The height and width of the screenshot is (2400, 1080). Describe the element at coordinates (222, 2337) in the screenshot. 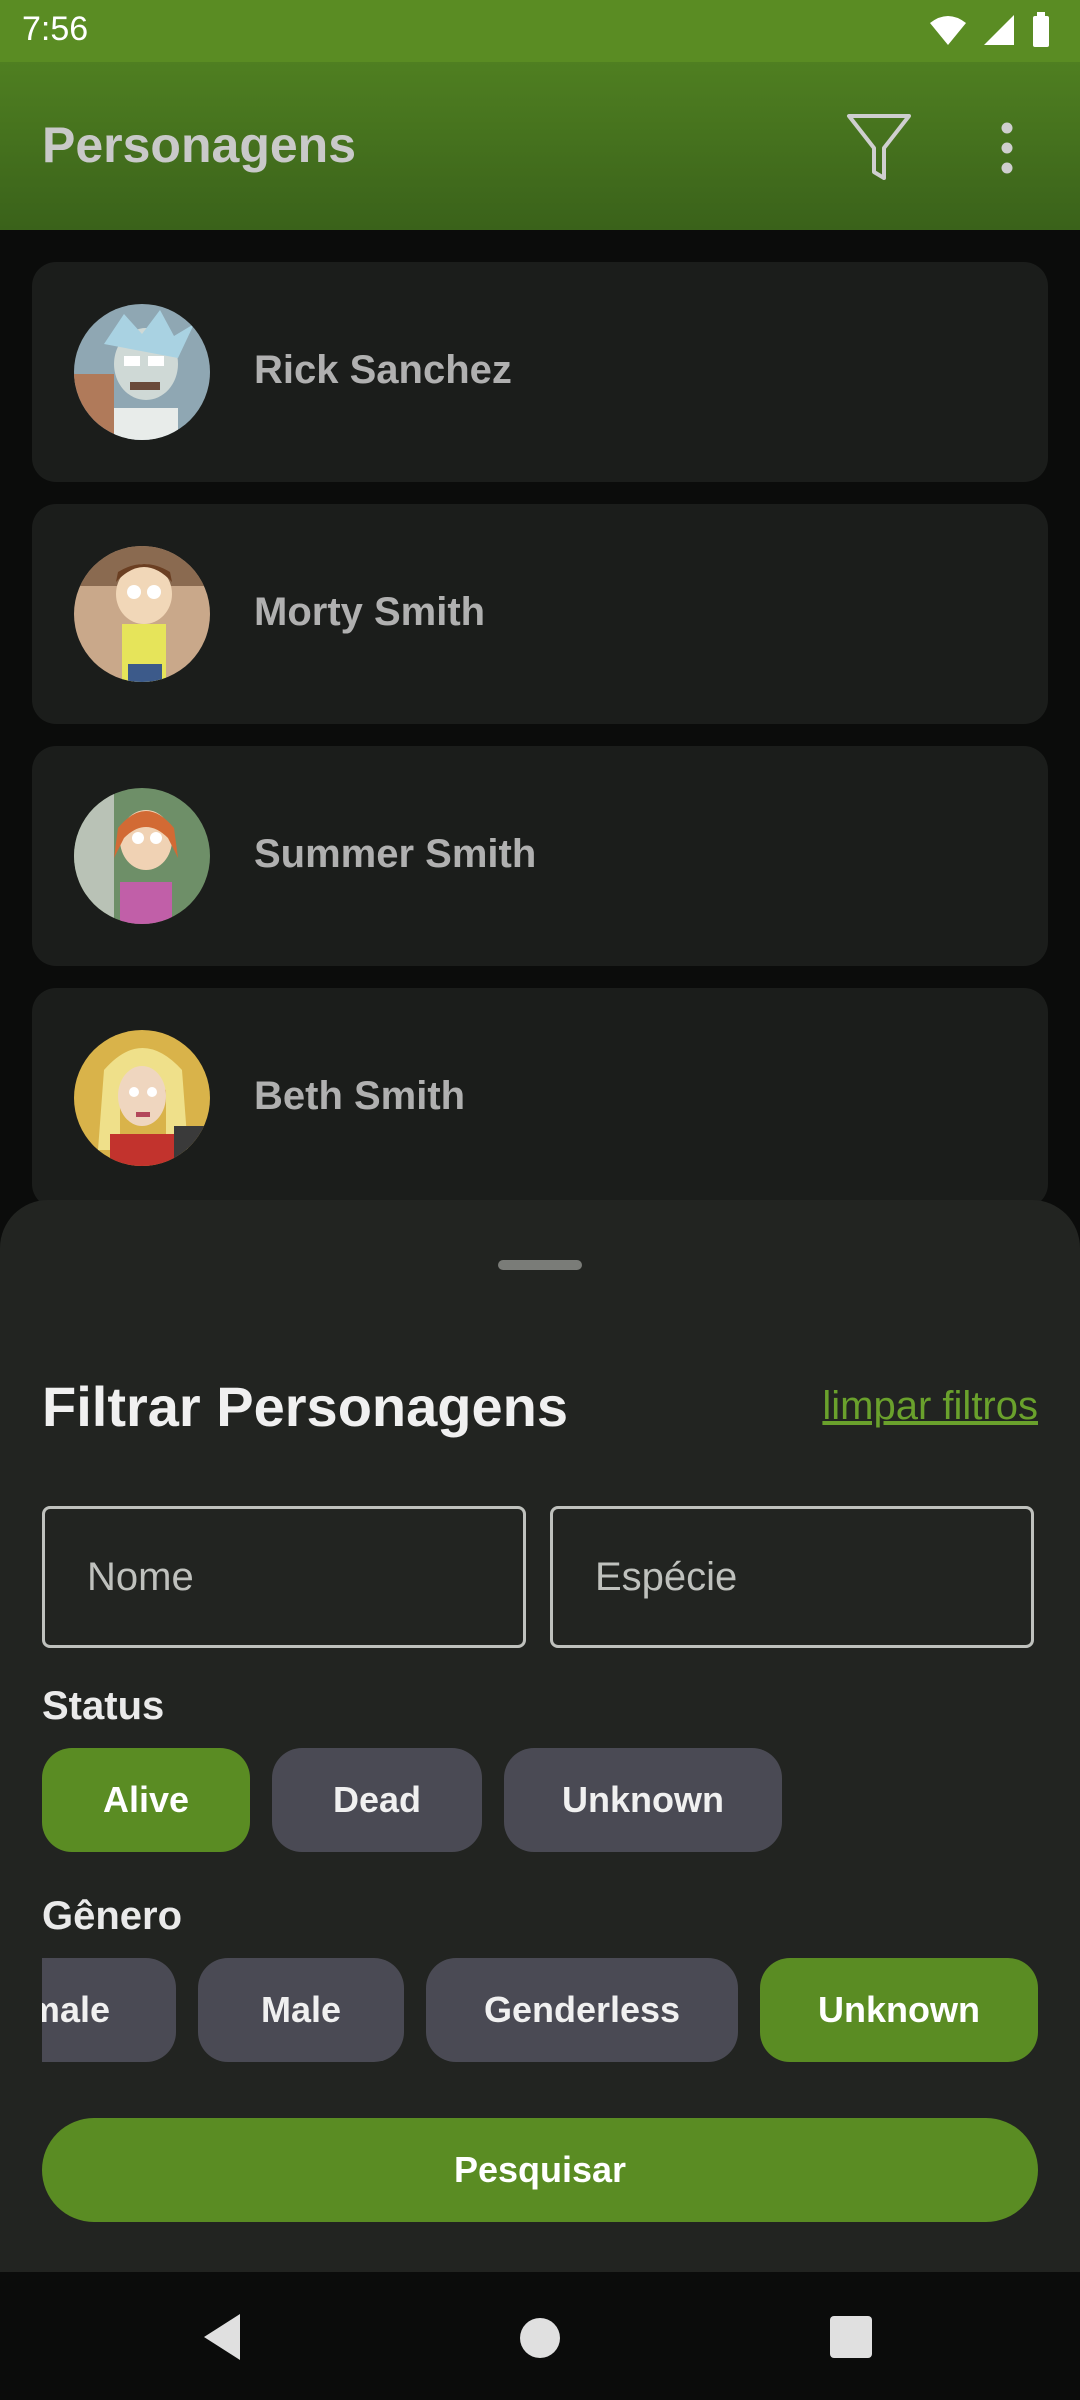

I see `back-icon` at that location.